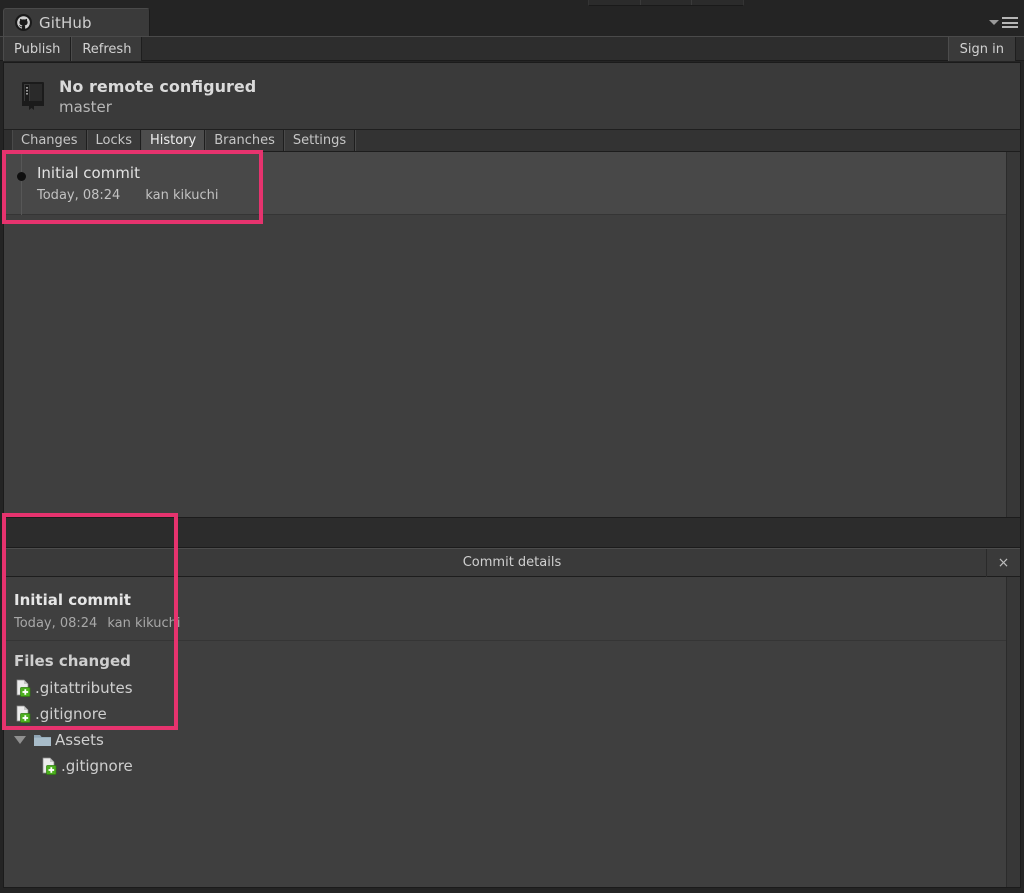 This screenshot has width=1024, height=893. What do you see at coordinates (687, 140) in the screenshot?
I see `tab-strip-filler` at bounding box center [687, 140].